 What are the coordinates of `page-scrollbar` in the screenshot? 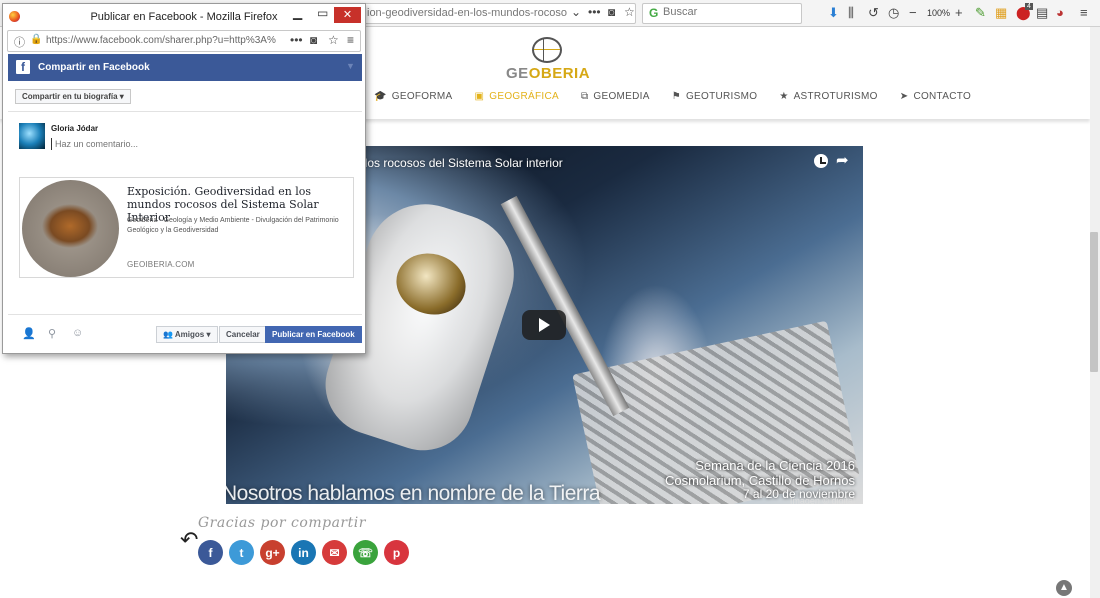 It's located at (1095, 312).